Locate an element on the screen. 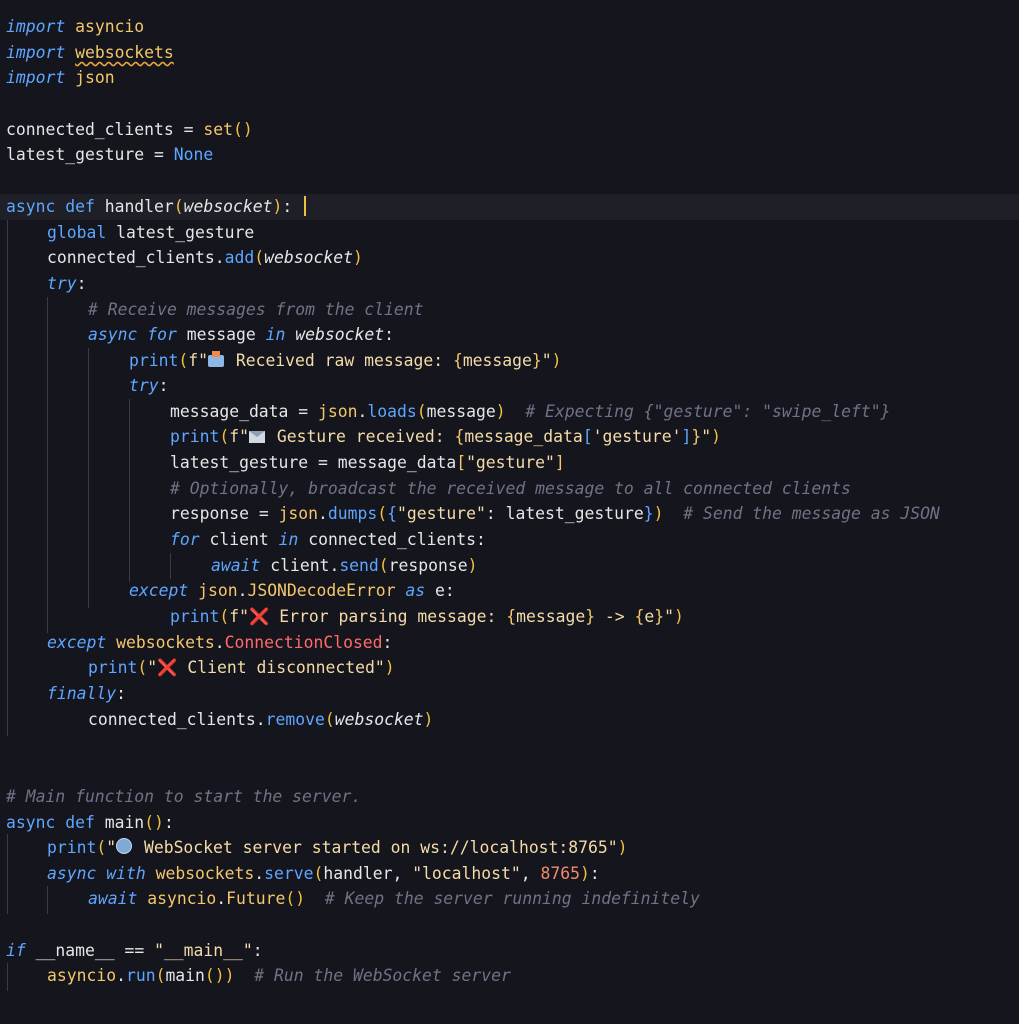 Image resolution: width=1019 pixels, height=1024 pixels. code-line: global latest_gesture is located at coordinates (509, 233).